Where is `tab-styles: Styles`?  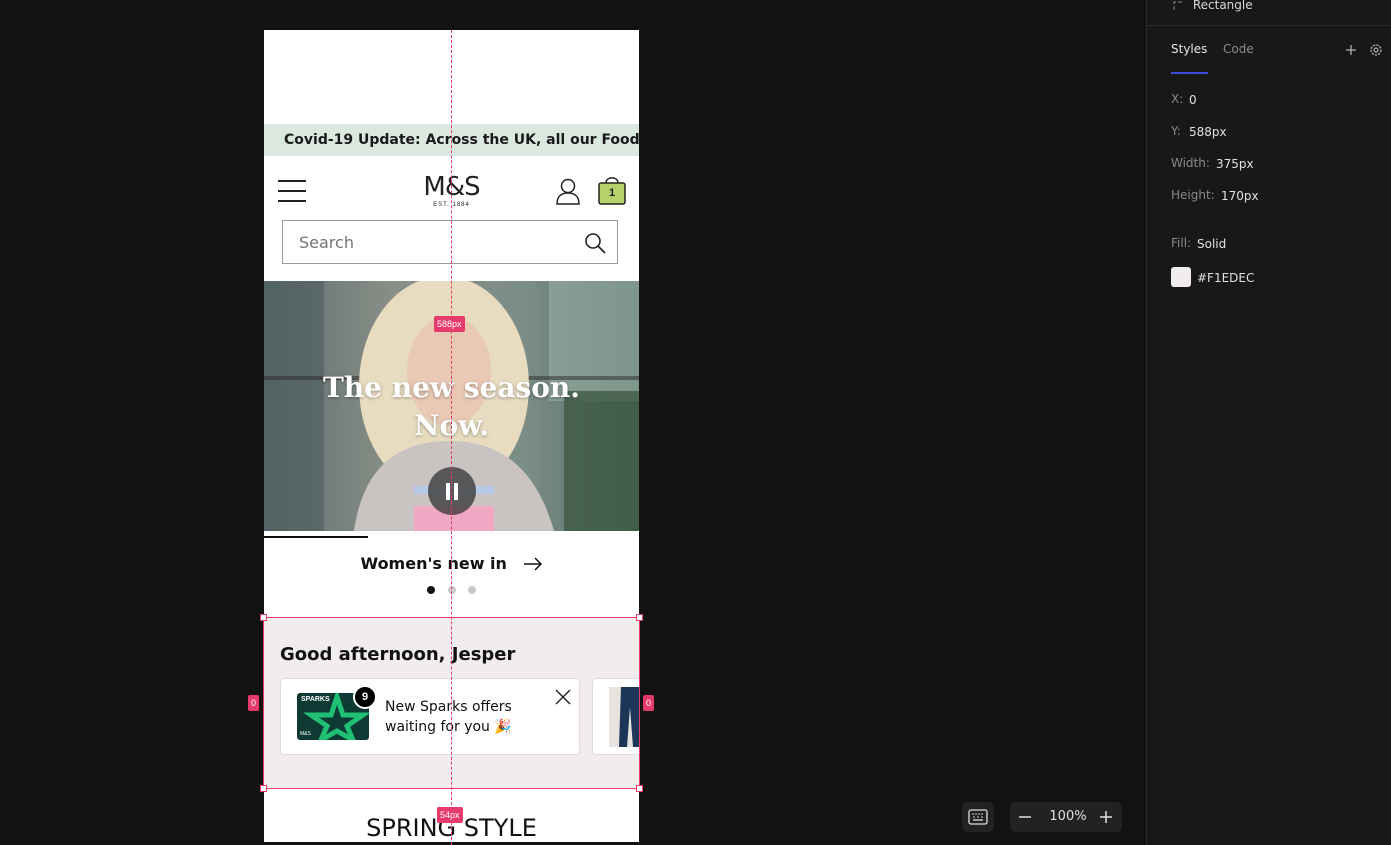
tab-styles: Styles is located at coordinates (1189, 49).